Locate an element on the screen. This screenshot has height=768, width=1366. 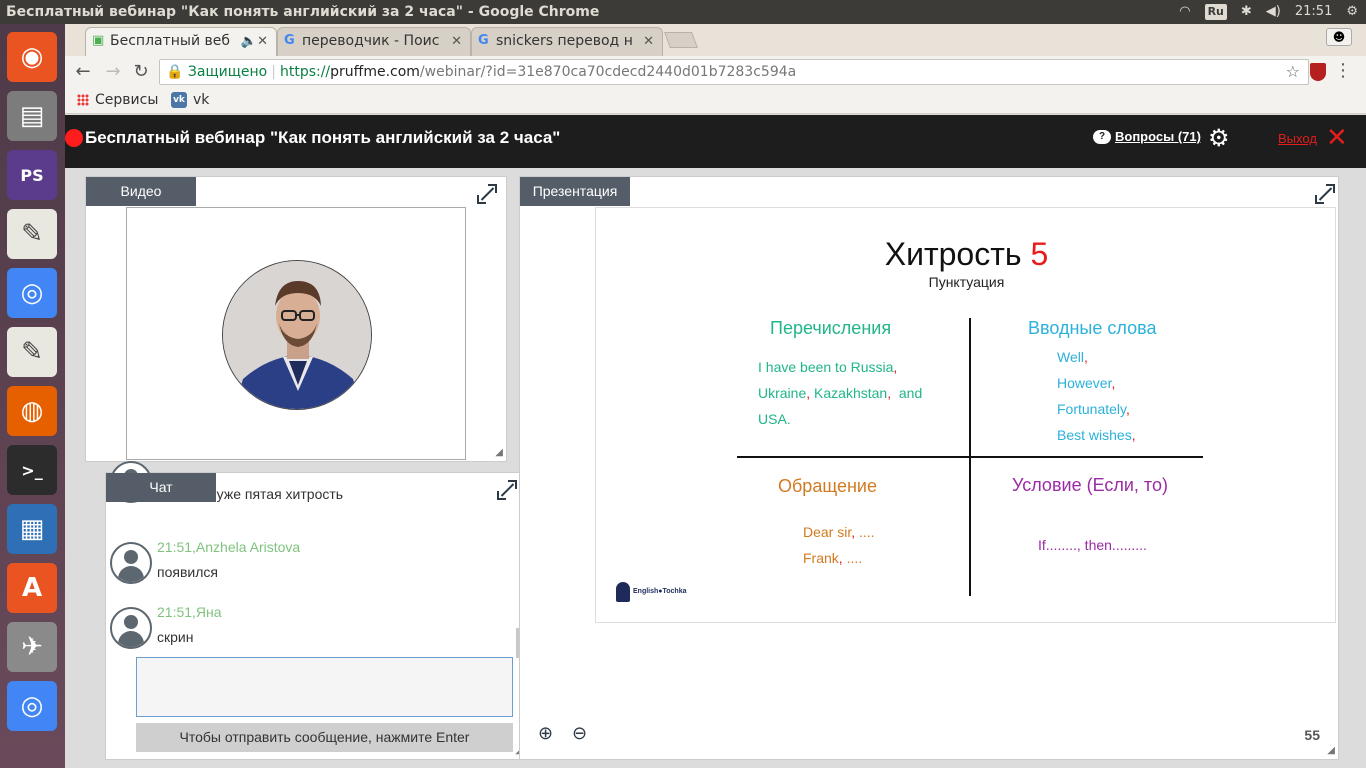
tab-webinar: ▣ Бесплатный веб 🔈✕ is located at coordinates (181, 41).